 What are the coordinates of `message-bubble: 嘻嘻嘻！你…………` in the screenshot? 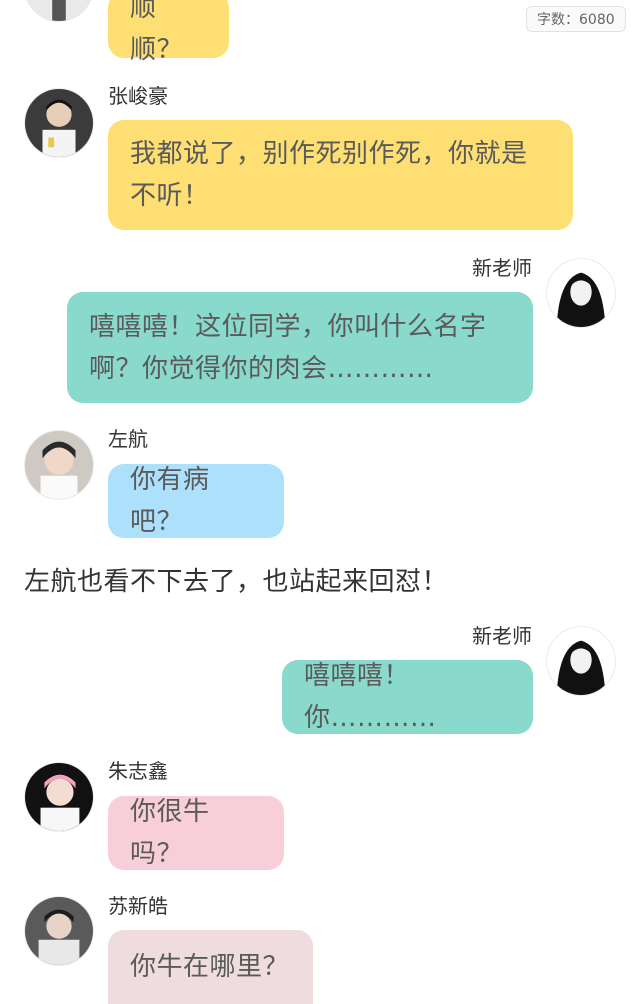 It's located at (407, 697).